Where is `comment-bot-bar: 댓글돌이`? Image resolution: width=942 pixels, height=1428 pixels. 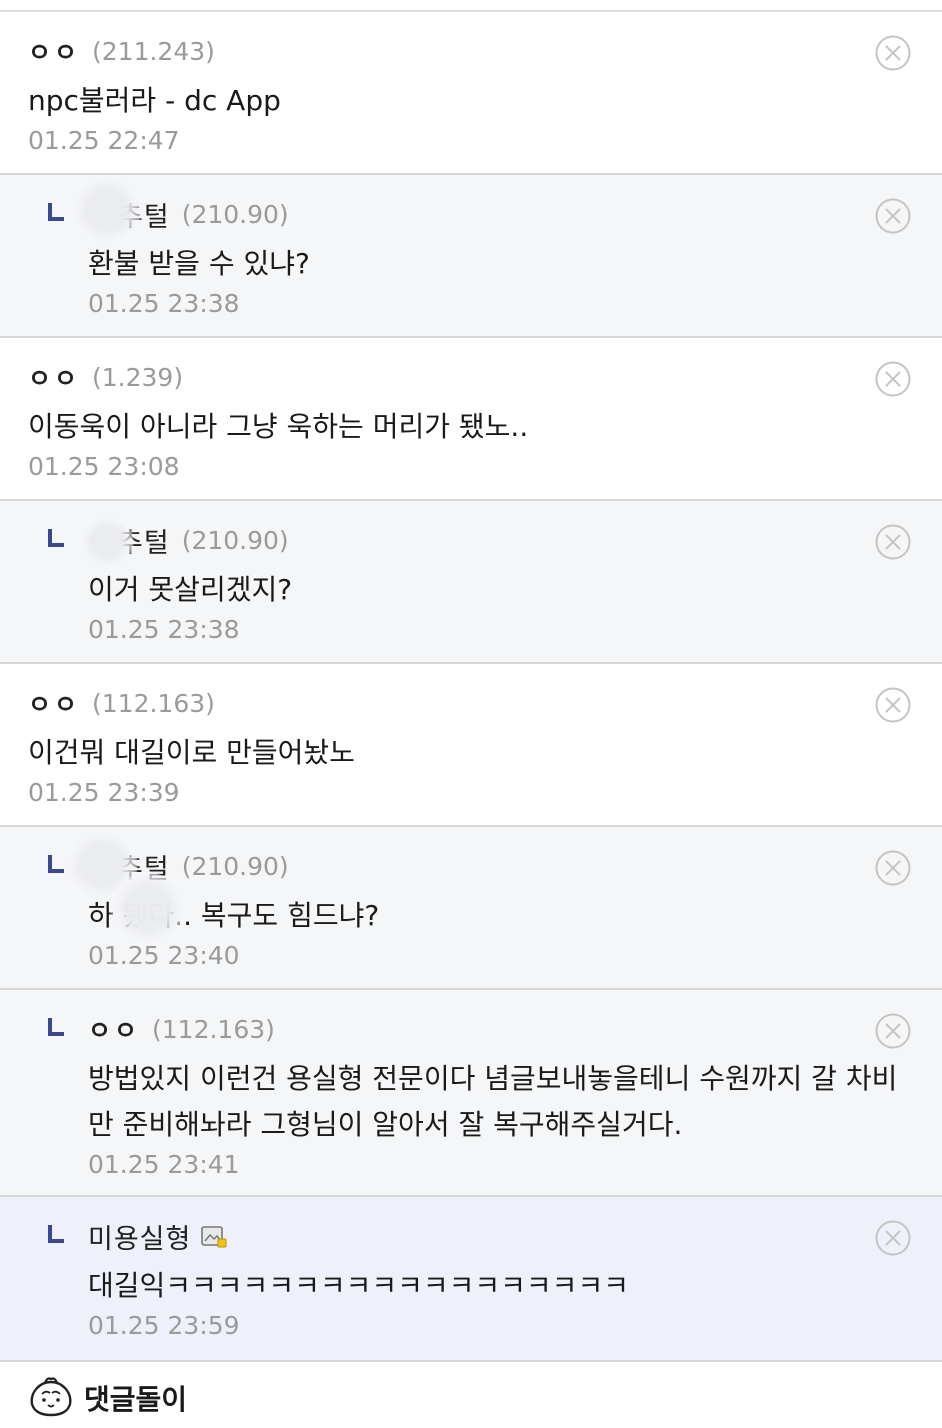
comment-bot-bar: 댓글돌이 is located at coordinates (471, 1395).